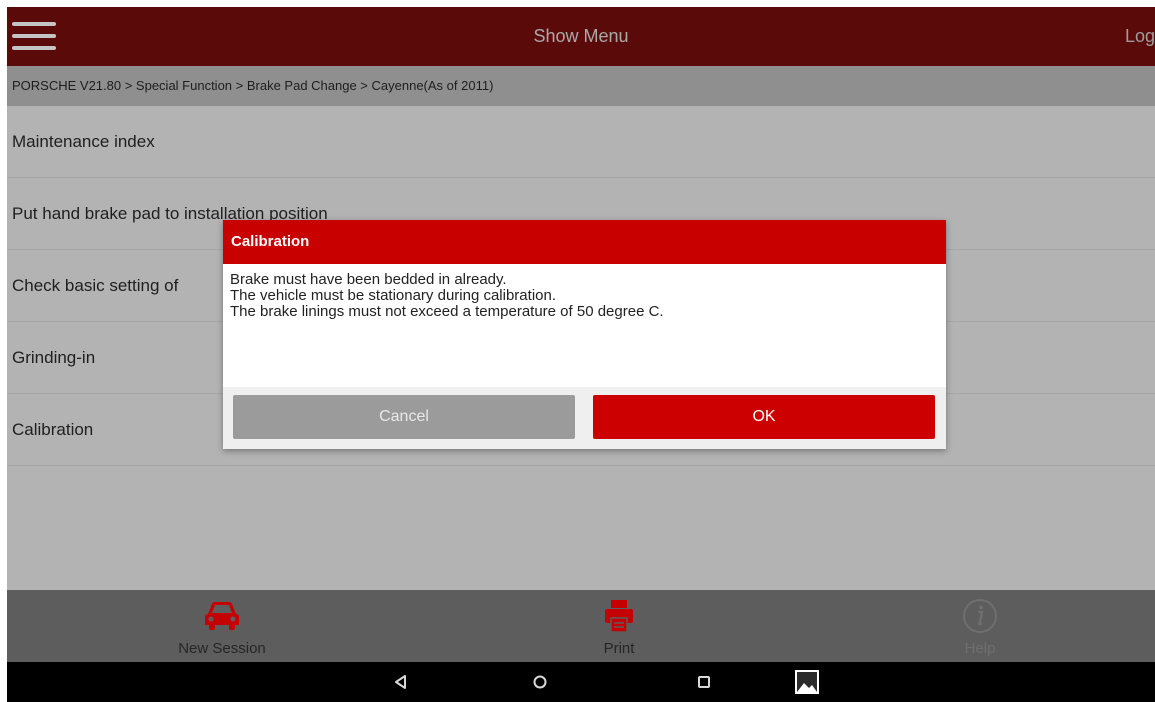 This screenshot has width=1155, height=702. What do you see at coordinates (368, 279) in the screenshot?
I see `dialog-message-line: Brake must have been bedded in already.` at bounding box center [368, 279].